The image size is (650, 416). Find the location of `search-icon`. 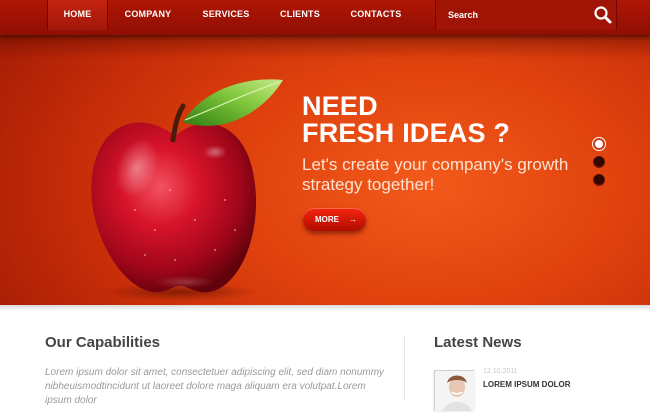

search-icon is located at coordinates (603, 15).